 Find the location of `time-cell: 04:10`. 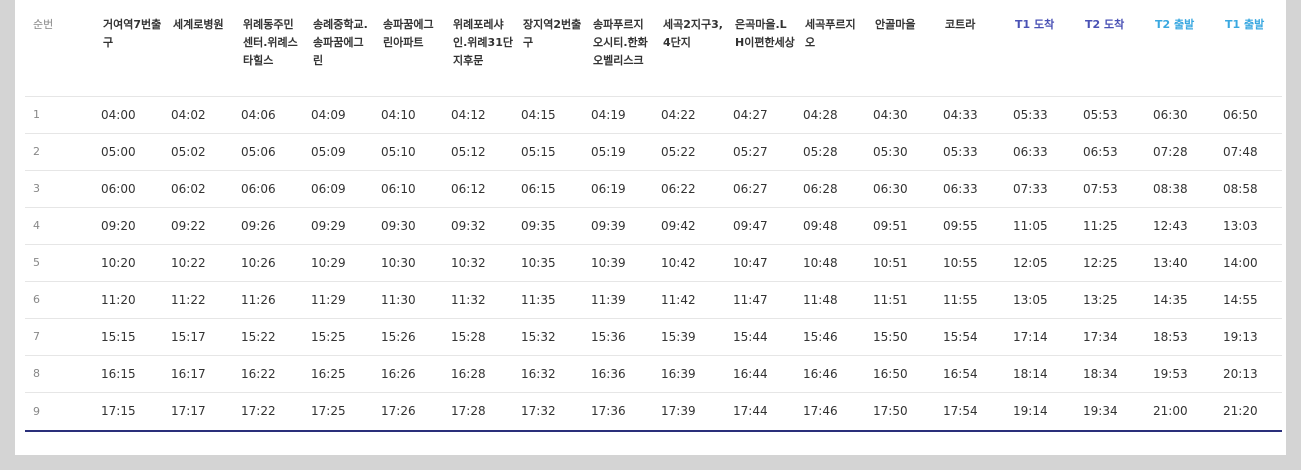

time-cell: 04:10 is located at coordinates (408, 115).